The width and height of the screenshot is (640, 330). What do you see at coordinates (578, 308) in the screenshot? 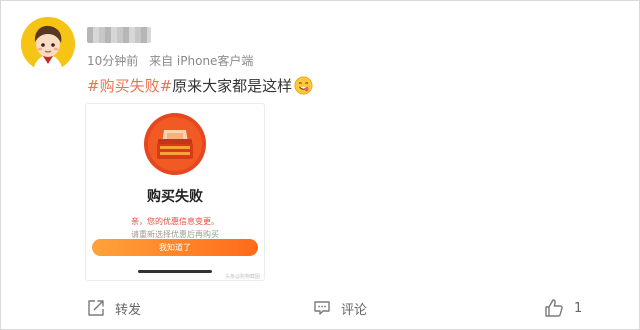
I see `like-count: 1` at bounding box center [578, 308].